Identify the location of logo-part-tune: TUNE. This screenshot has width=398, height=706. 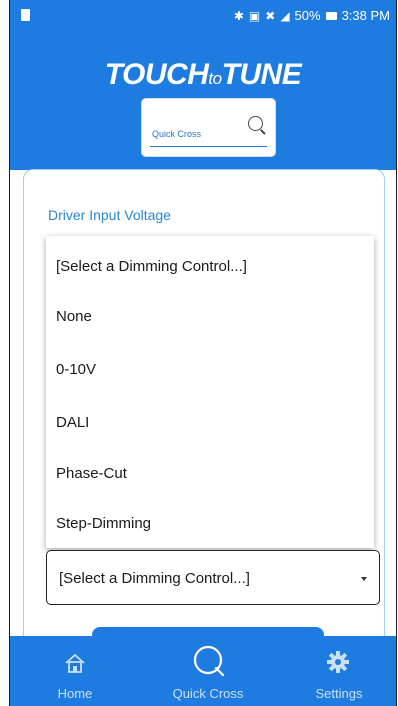
(261, 74).